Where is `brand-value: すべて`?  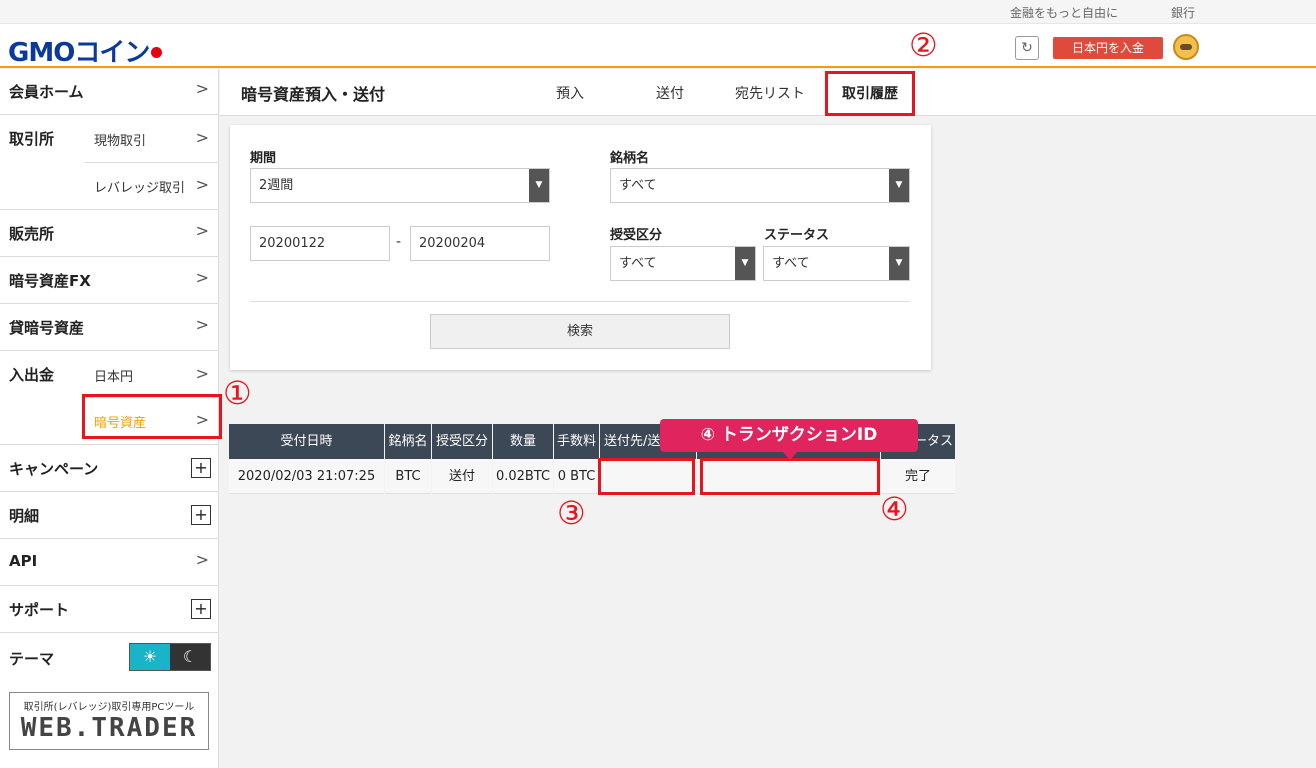
brand-value: すべて is located at coordinates (638, 185).